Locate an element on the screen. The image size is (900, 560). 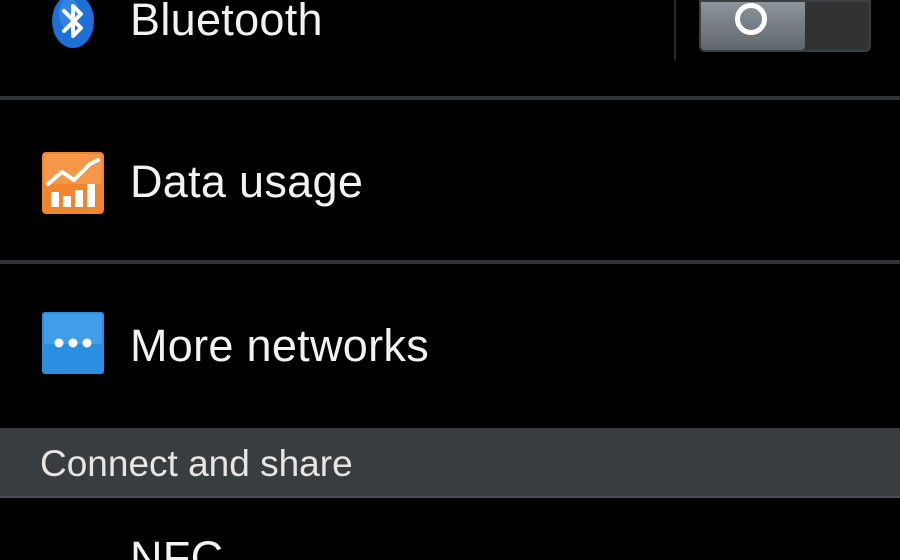
bluetooth-label: Bluetooth is located at coordinates (226, 22).